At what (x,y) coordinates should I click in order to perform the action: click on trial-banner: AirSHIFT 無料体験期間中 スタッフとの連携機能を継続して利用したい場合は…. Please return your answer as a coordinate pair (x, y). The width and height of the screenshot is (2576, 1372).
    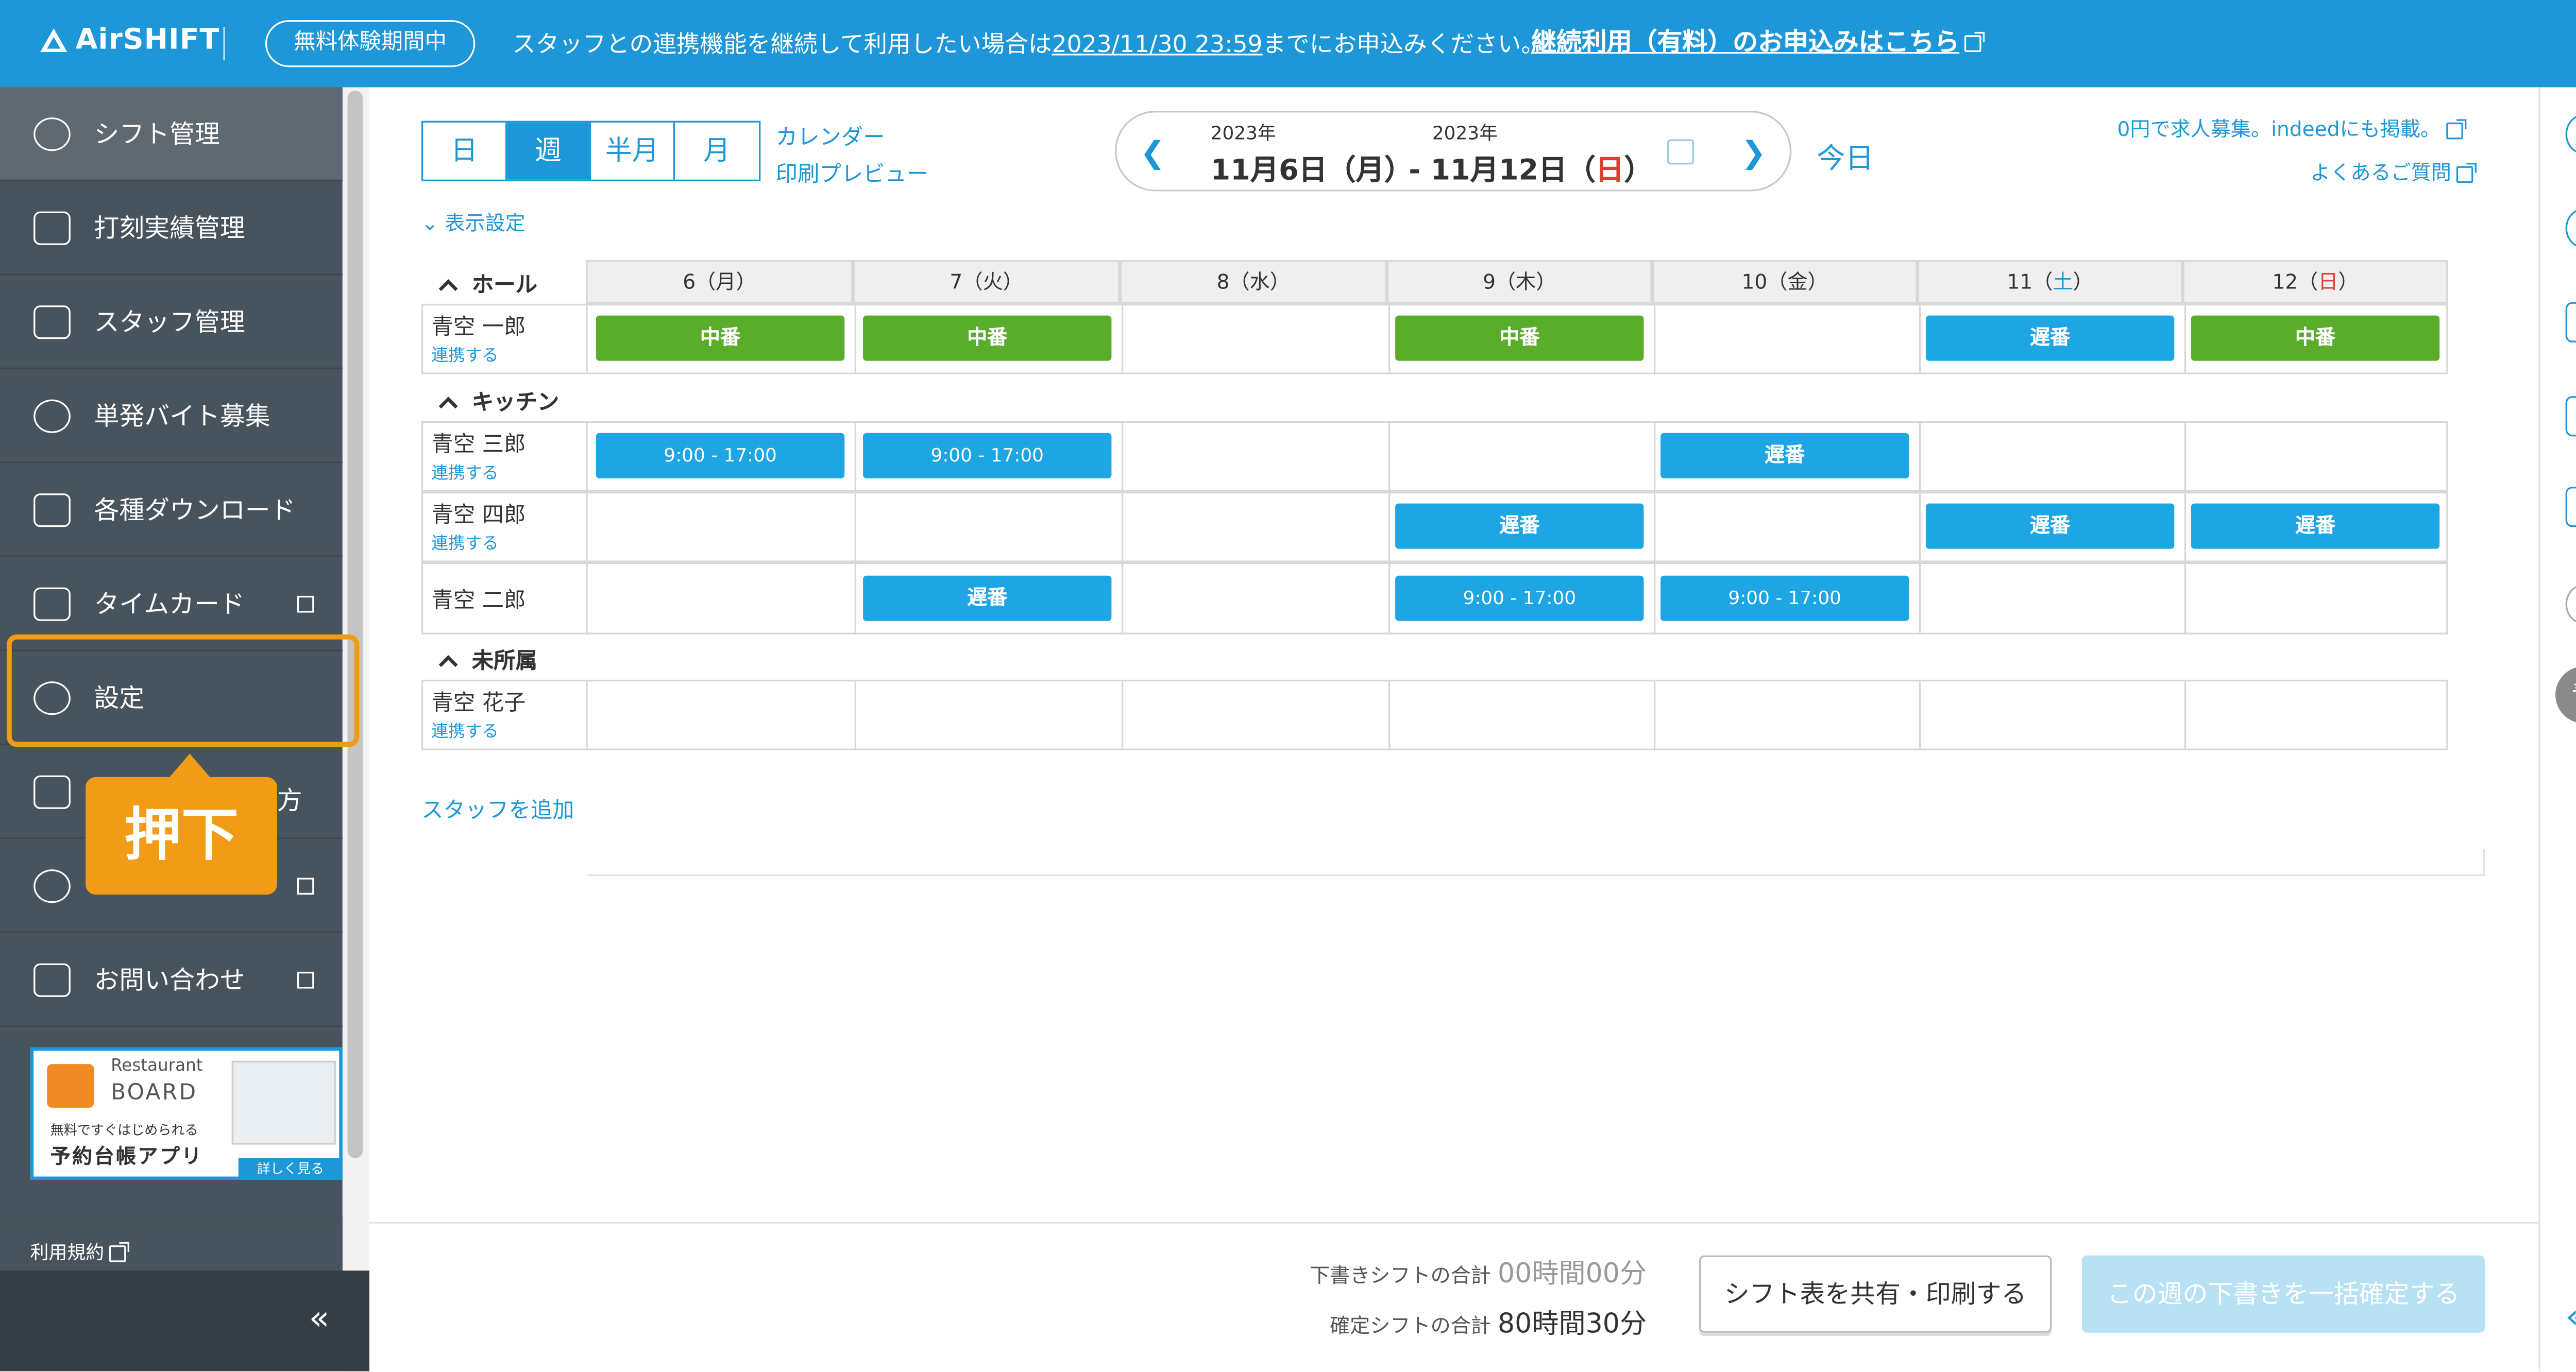
    Looking at the image, I should click on (1288, 44).